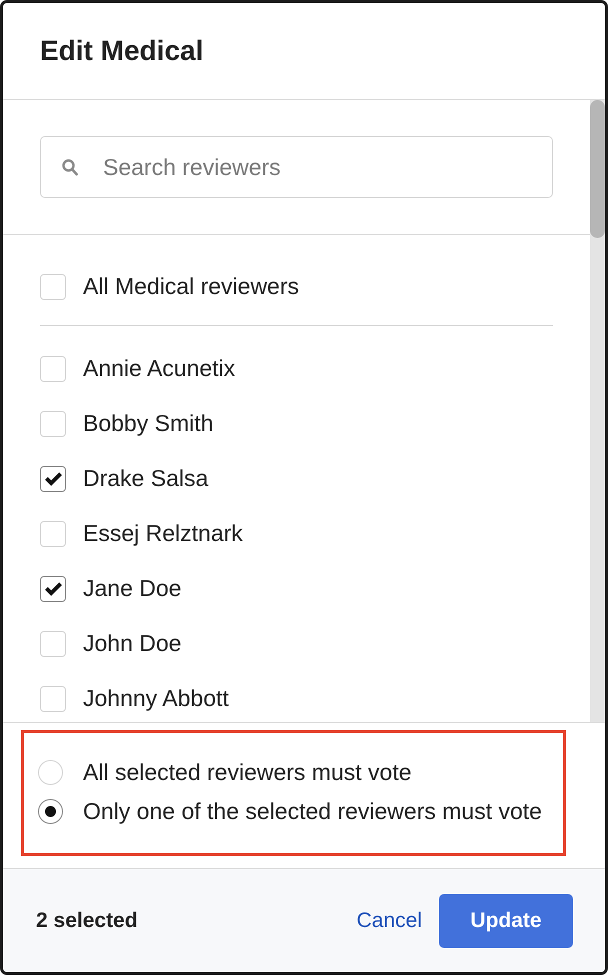 The height and width of the screenshot is (978, 608). Describe the element at coordinates (389, 920) in the screenshot. I see `cancel-link: Cancel` at that location.